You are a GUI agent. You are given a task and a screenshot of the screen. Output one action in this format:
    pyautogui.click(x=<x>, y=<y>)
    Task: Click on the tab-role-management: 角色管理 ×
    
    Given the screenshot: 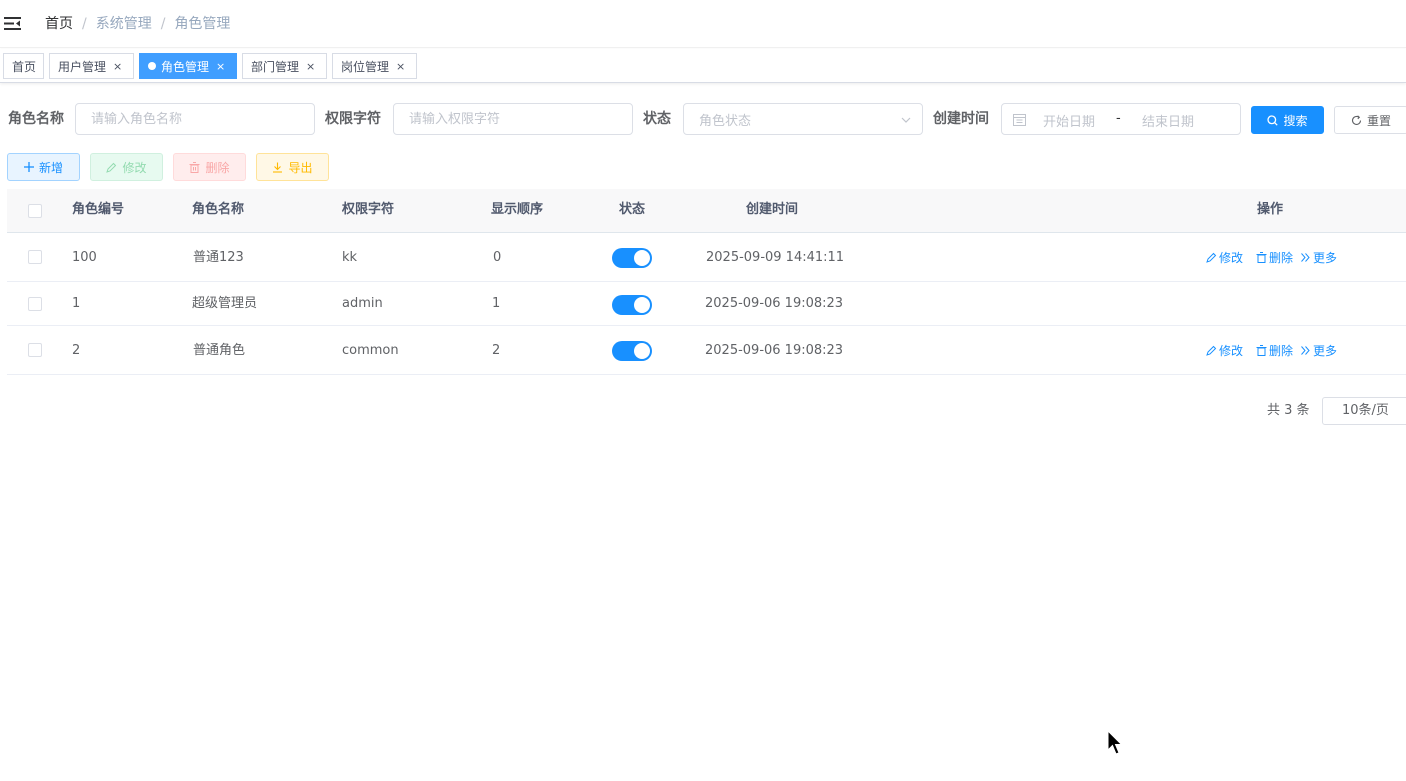 What is the action you would take?
    pyautogui.click(x=188, y=66)
    